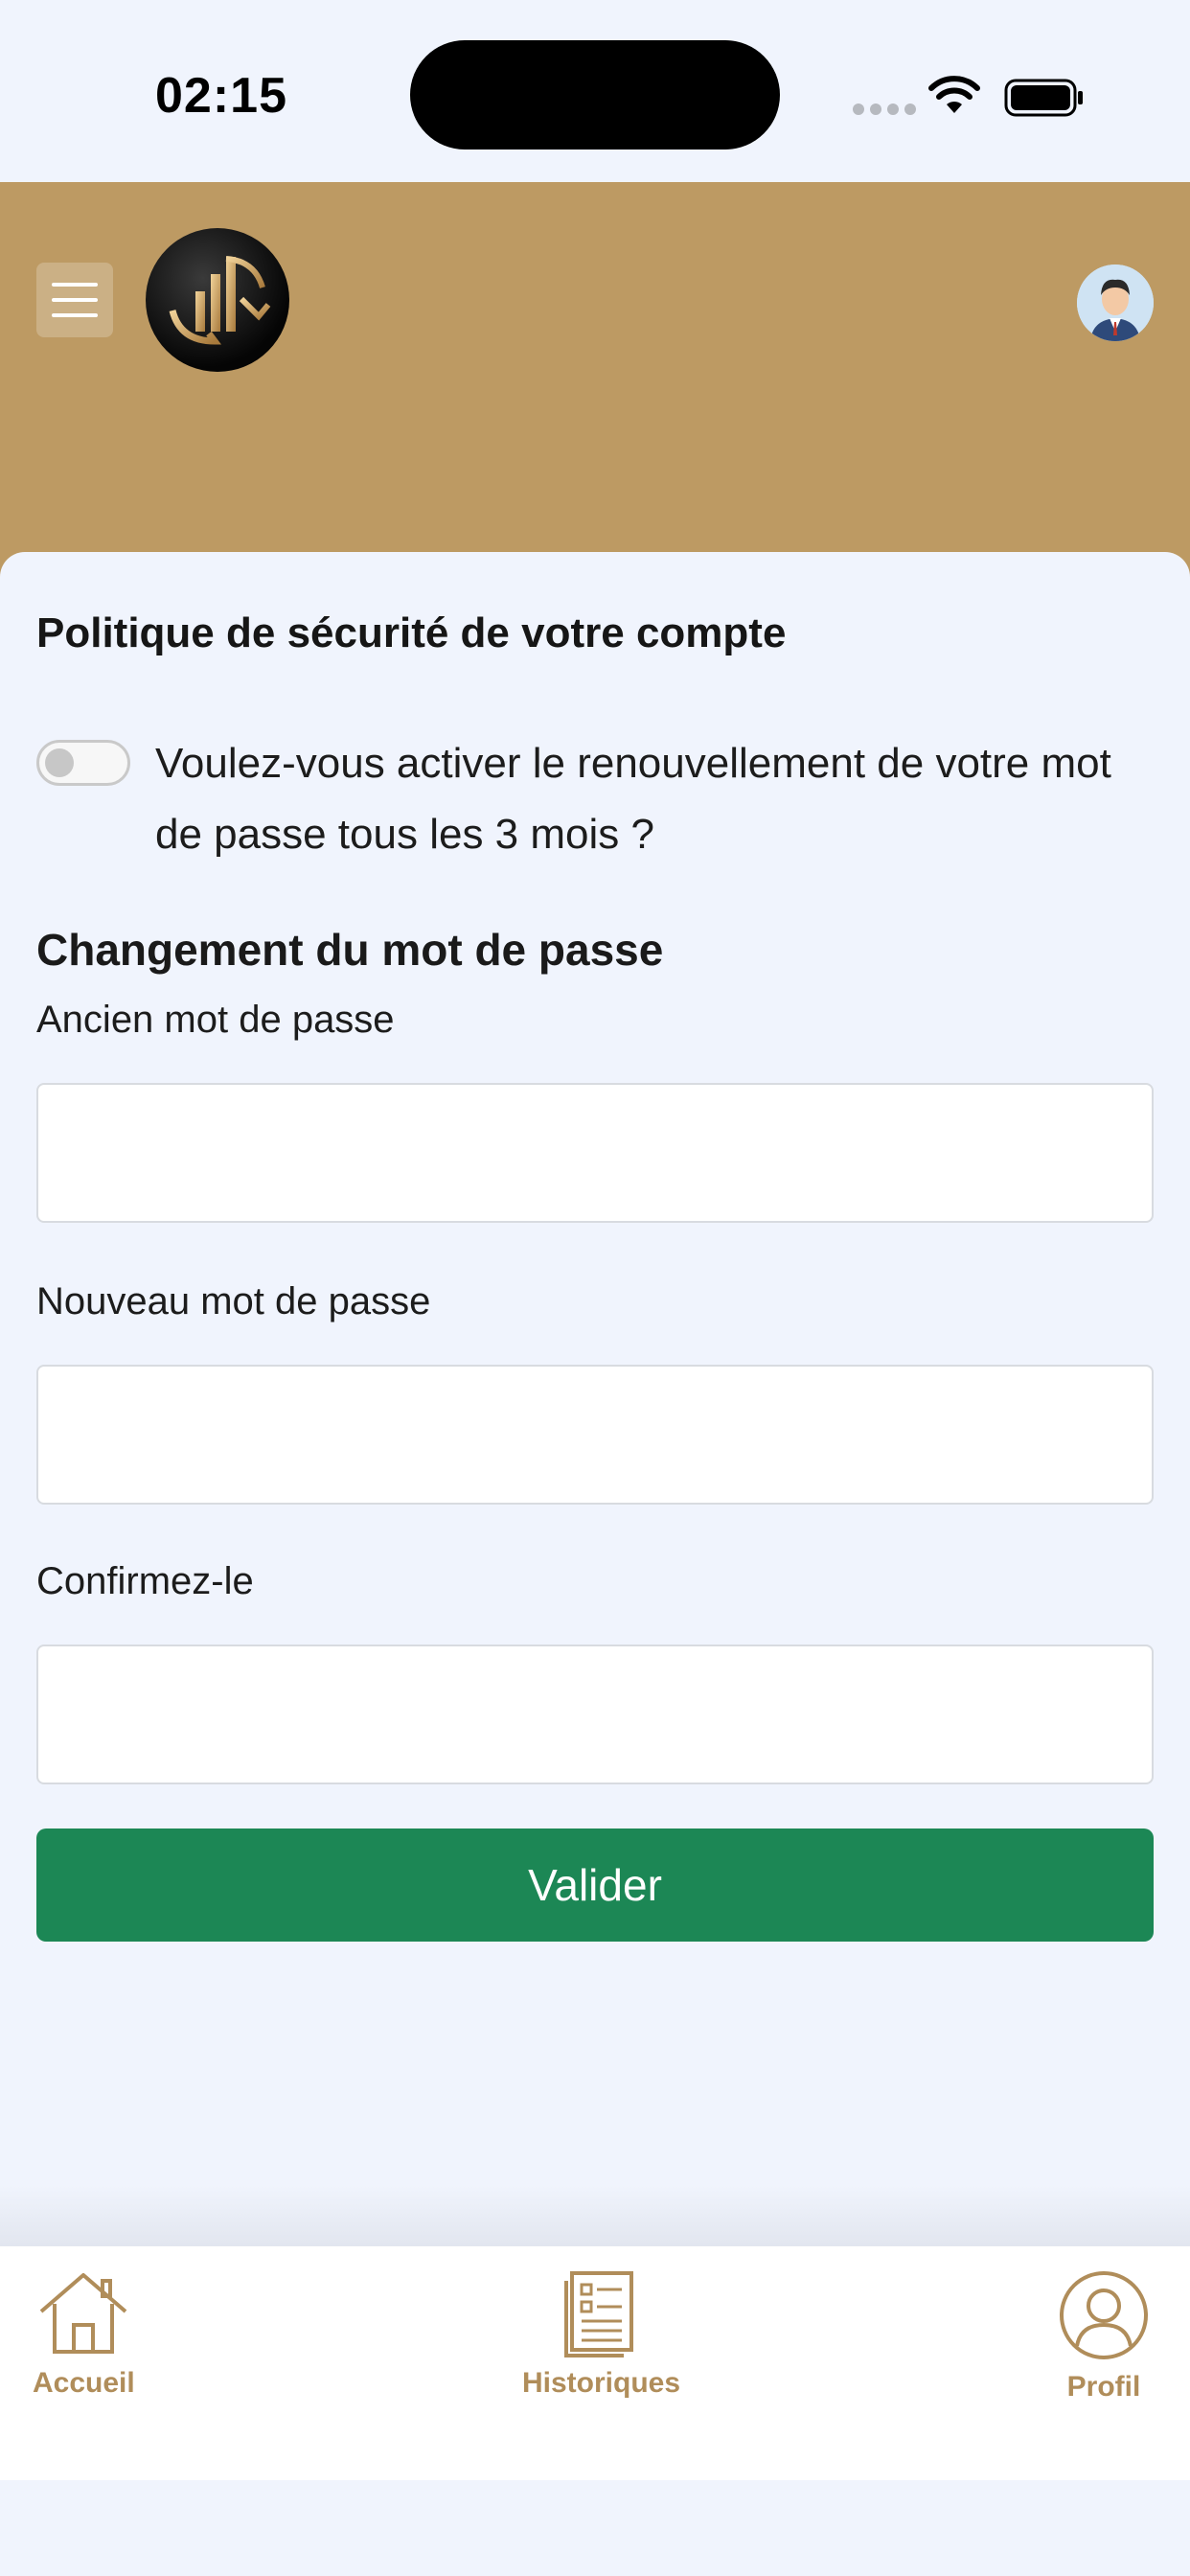 This screenshot has width=1190, height=2576. Describe the element at coordinates (595, 1885) in the screenshot. I see `submit-button: Valider` at that location.